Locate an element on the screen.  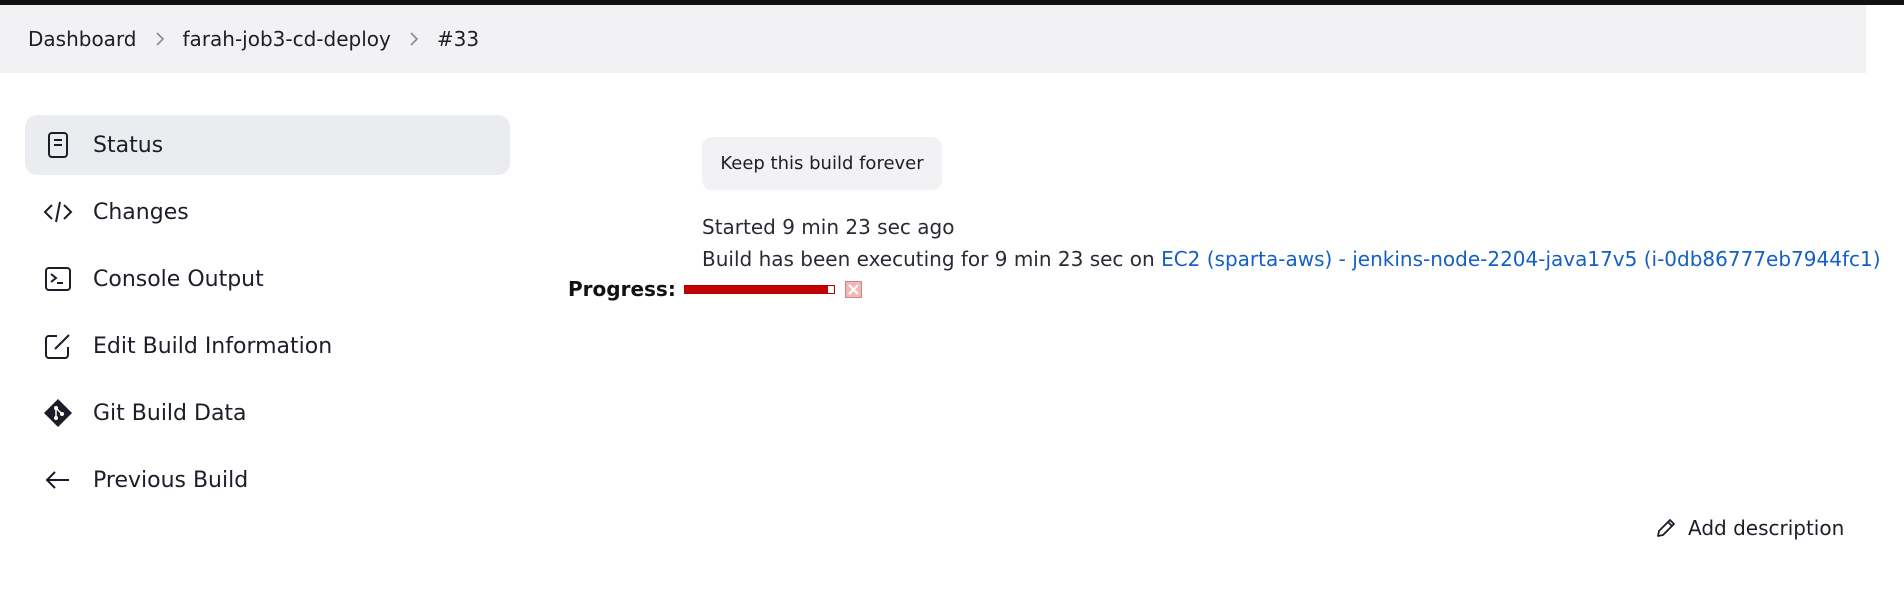
add-description-button: Add description is located at coordinates (1749, 528).